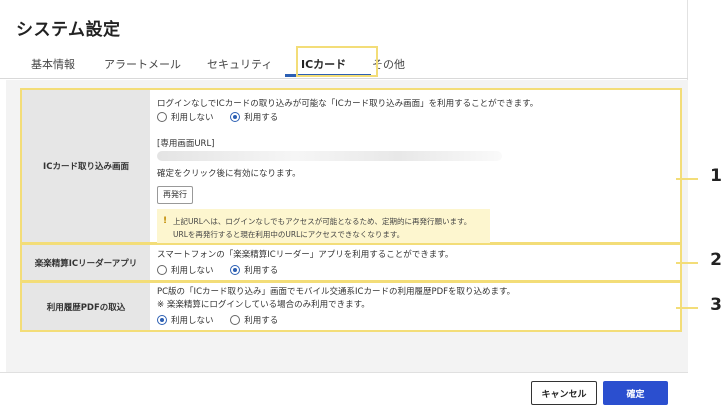  I want to click on section-label-ic-reader-app: 楽楽精算ICリーダーアプリ, so click(86, 262).